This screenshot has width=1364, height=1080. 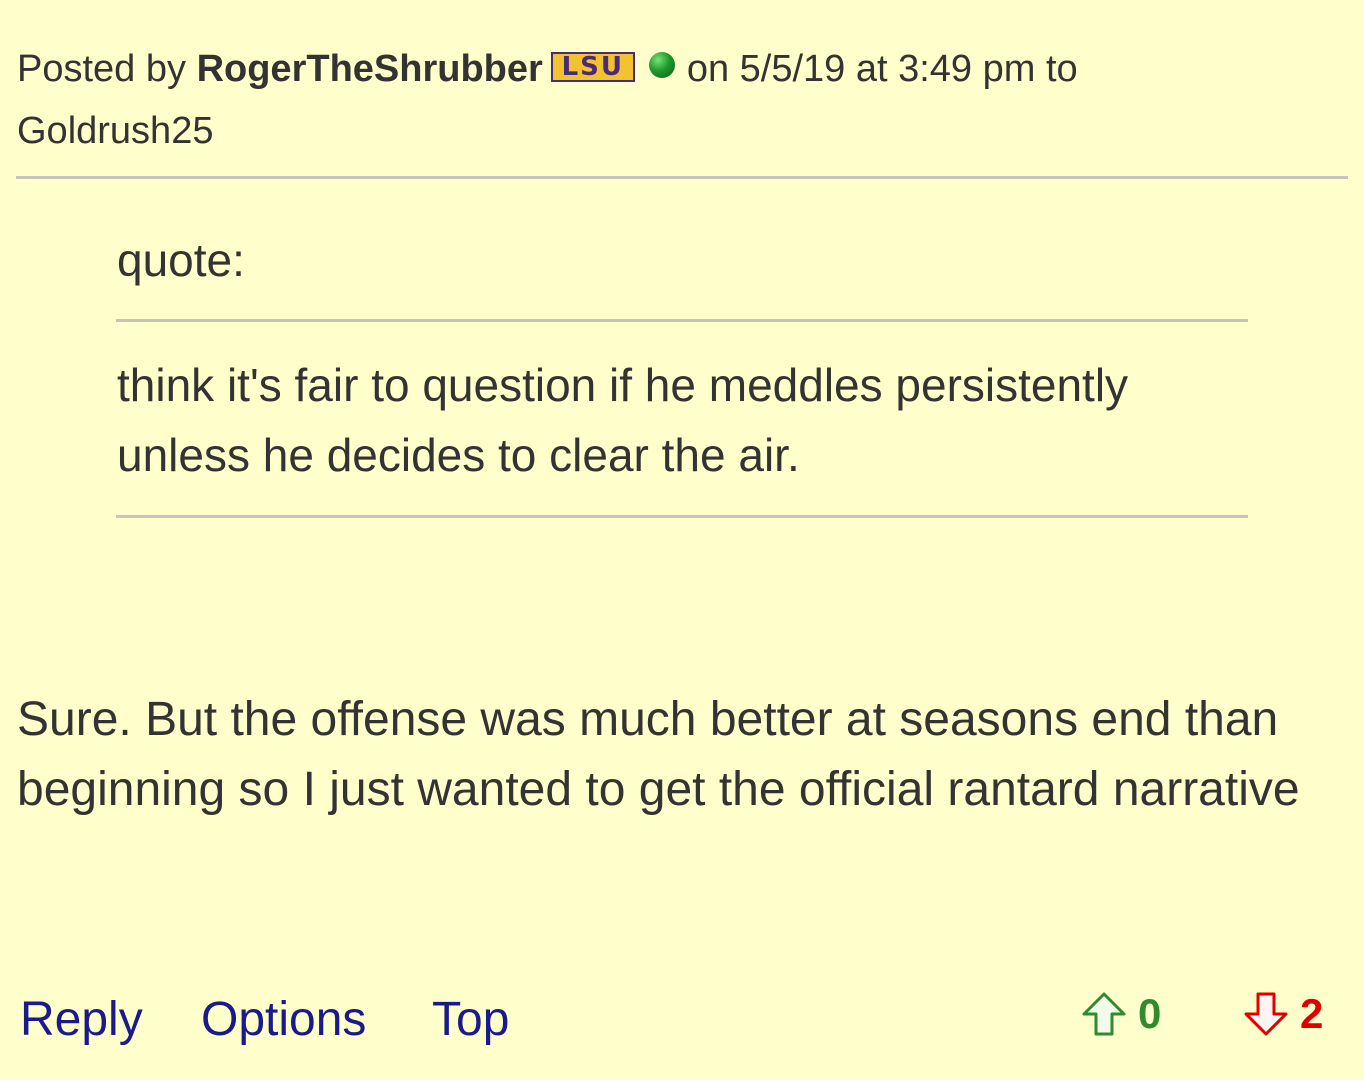 I want to click on author-username: RogerTheShrubber, so click(x=370, y=69).